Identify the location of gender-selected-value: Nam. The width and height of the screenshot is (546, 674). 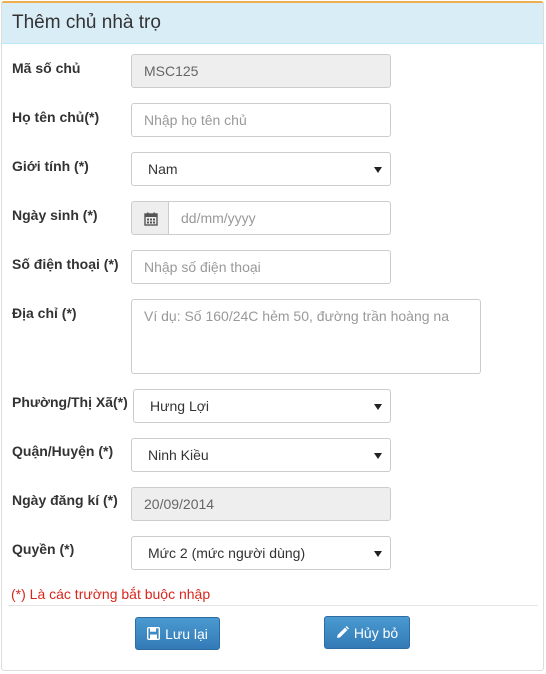
(163, 169).